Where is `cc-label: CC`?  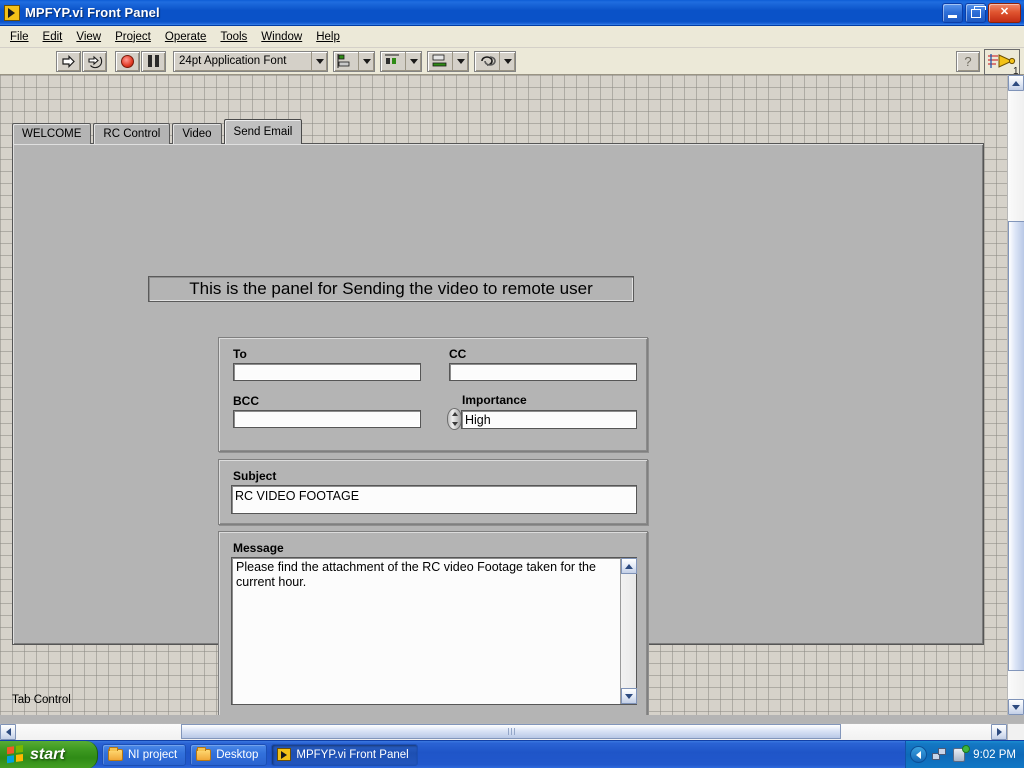 cc-label: CC is located at coordinates (458, 354).